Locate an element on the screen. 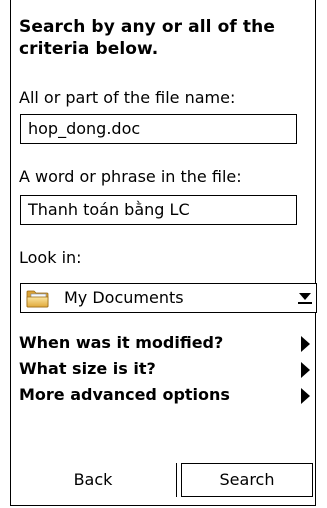  option-advanced: More advanced options is located at coordinates (169, 395).